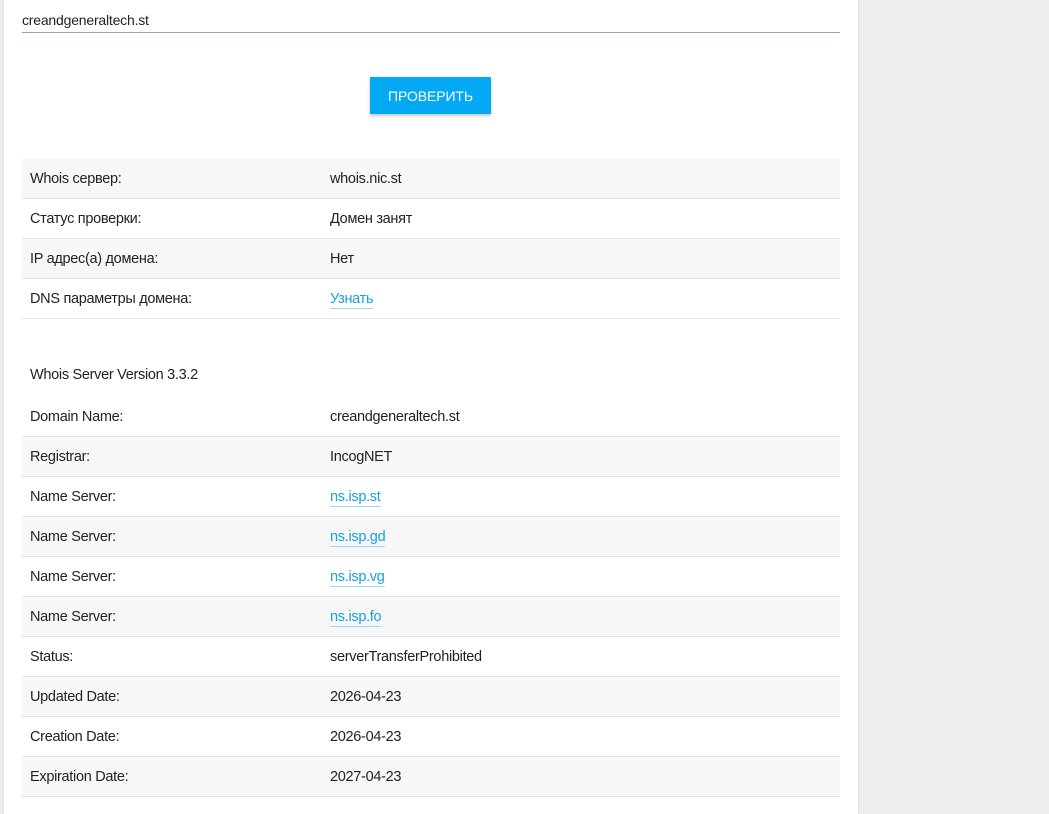  Describe the element at coordinates (176, 736) in the screenshot. I see `row-label: Creation Date:` at that location.